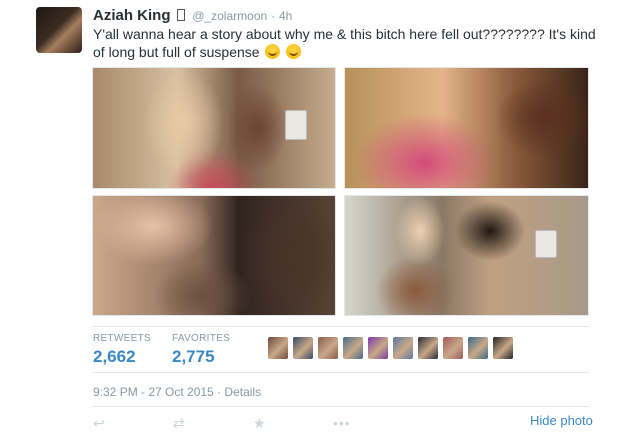 The width and height of the screenshot is (620, 436). I want to click on author-avatar, so click(59, 30).